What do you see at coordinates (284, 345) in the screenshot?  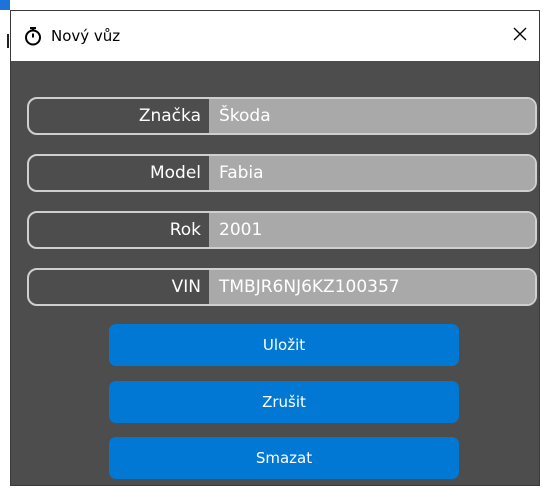 I see `save-button: Uložit` at bounding box center [284, 345].